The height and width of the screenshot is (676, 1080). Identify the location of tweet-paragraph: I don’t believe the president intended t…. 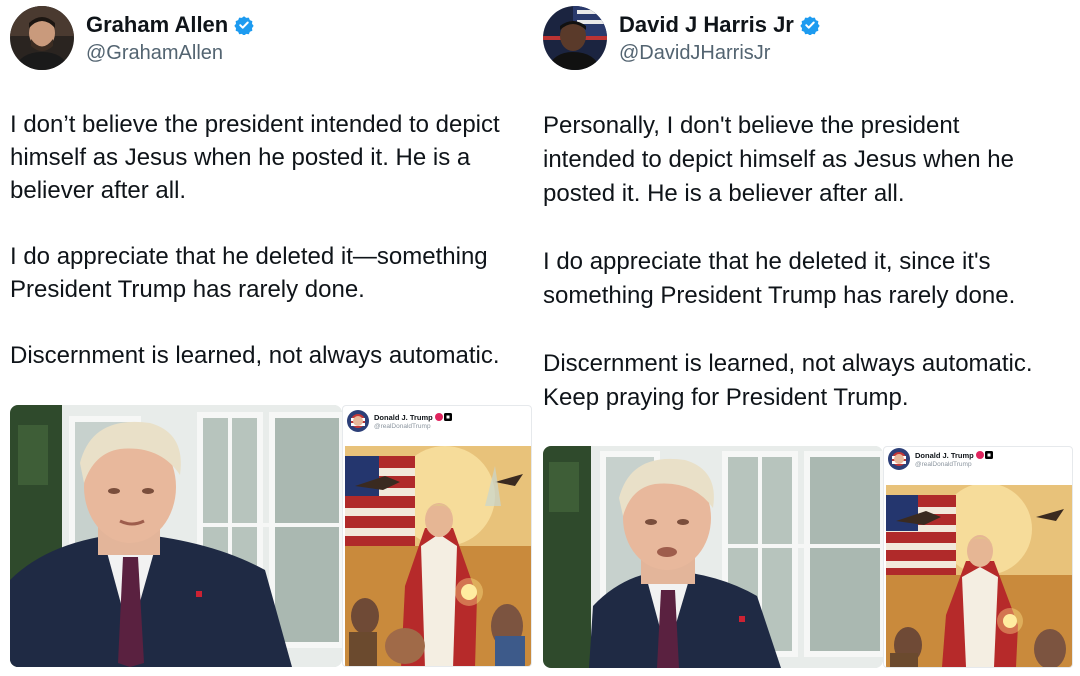
(255, 157).